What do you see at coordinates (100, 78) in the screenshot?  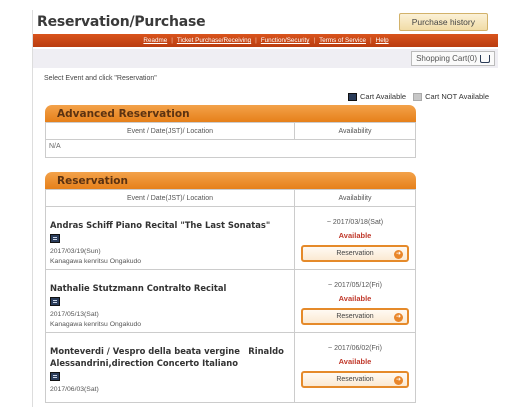 I see `instruction-text: Select Event and click "Reservation"` at bounding box center [100, 78].